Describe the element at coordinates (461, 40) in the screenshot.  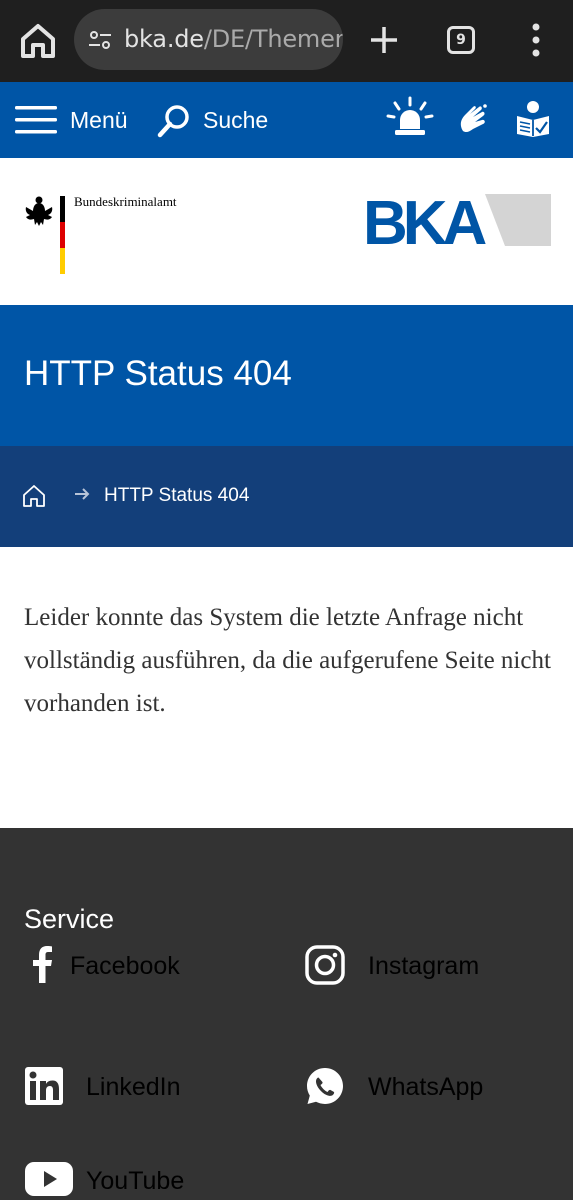
I see `tab-switcher-button: 9` at that location.